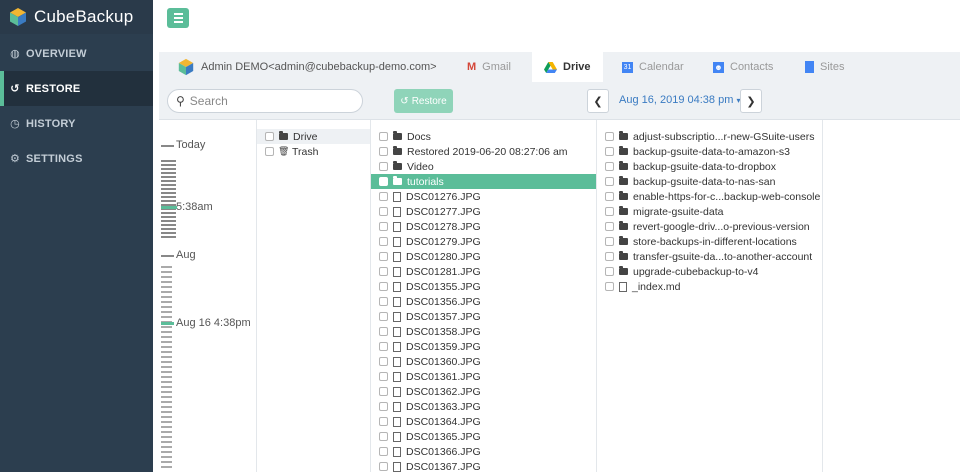 Image resolution: width=960 pixels, height=472 pixels. What do you see at coordinates (709, 136) in the screenshot?
I see `list-item: adjust-subscriptio...r-new-GSuite-users` at bounding box center [709, 136].